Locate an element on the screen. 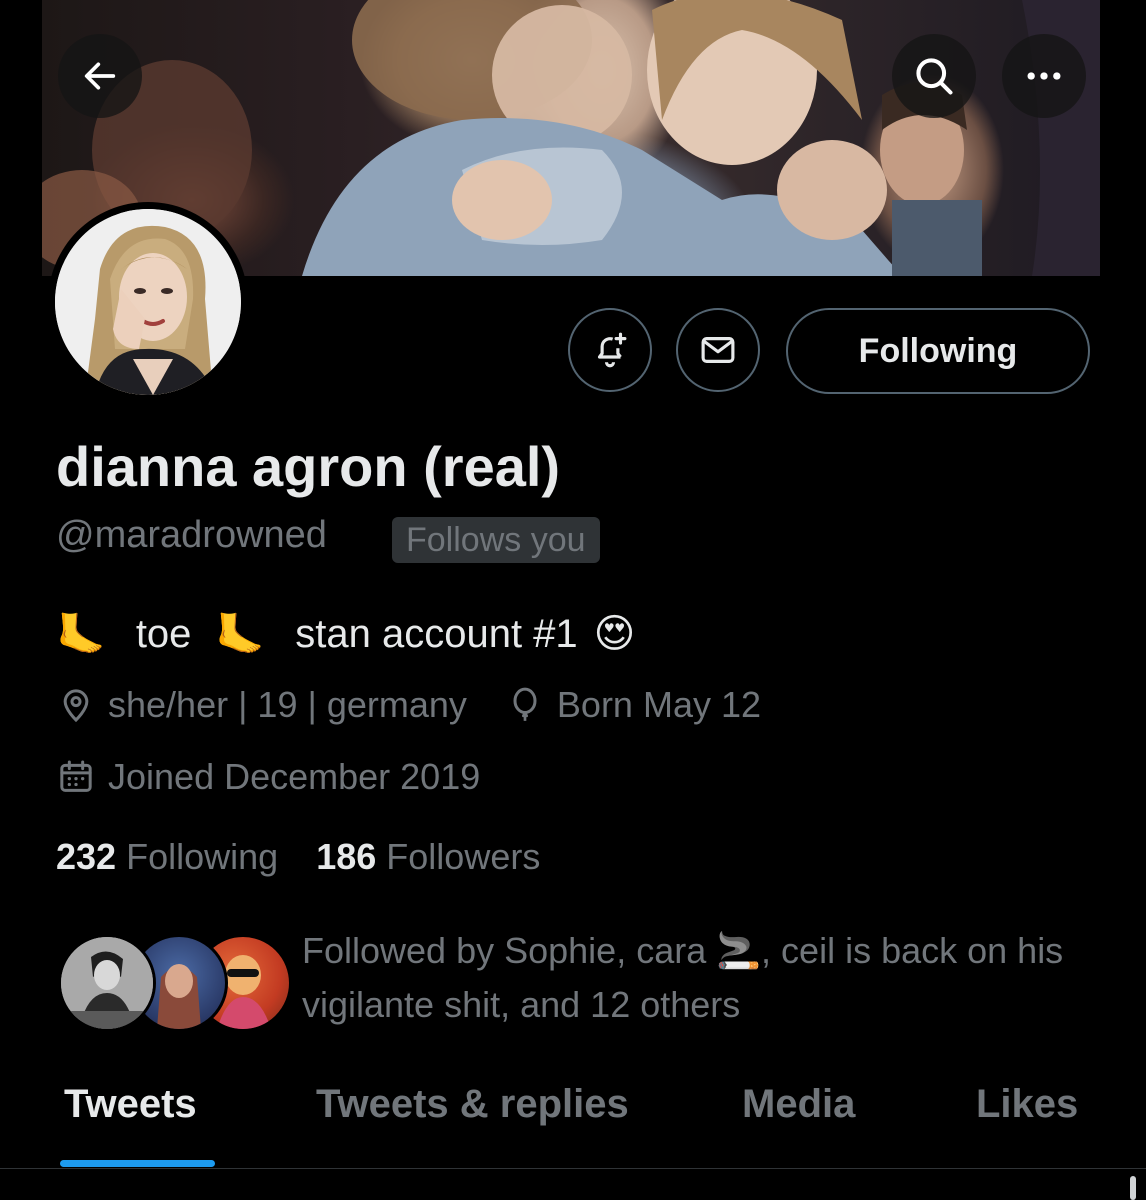 Image resolution: width=1146 pixels, height=1200 pixels. tabs-divider is located at coordinates (573, 1168).